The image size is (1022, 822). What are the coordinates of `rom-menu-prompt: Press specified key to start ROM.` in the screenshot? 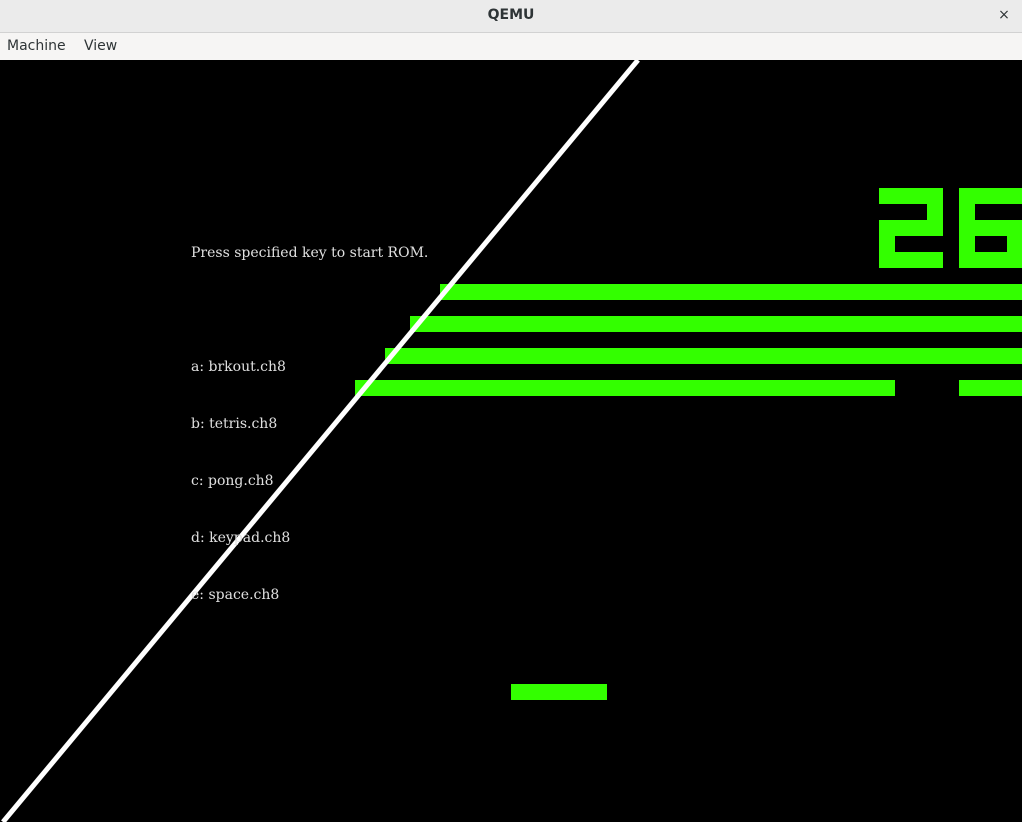 It's located at (310, 253).